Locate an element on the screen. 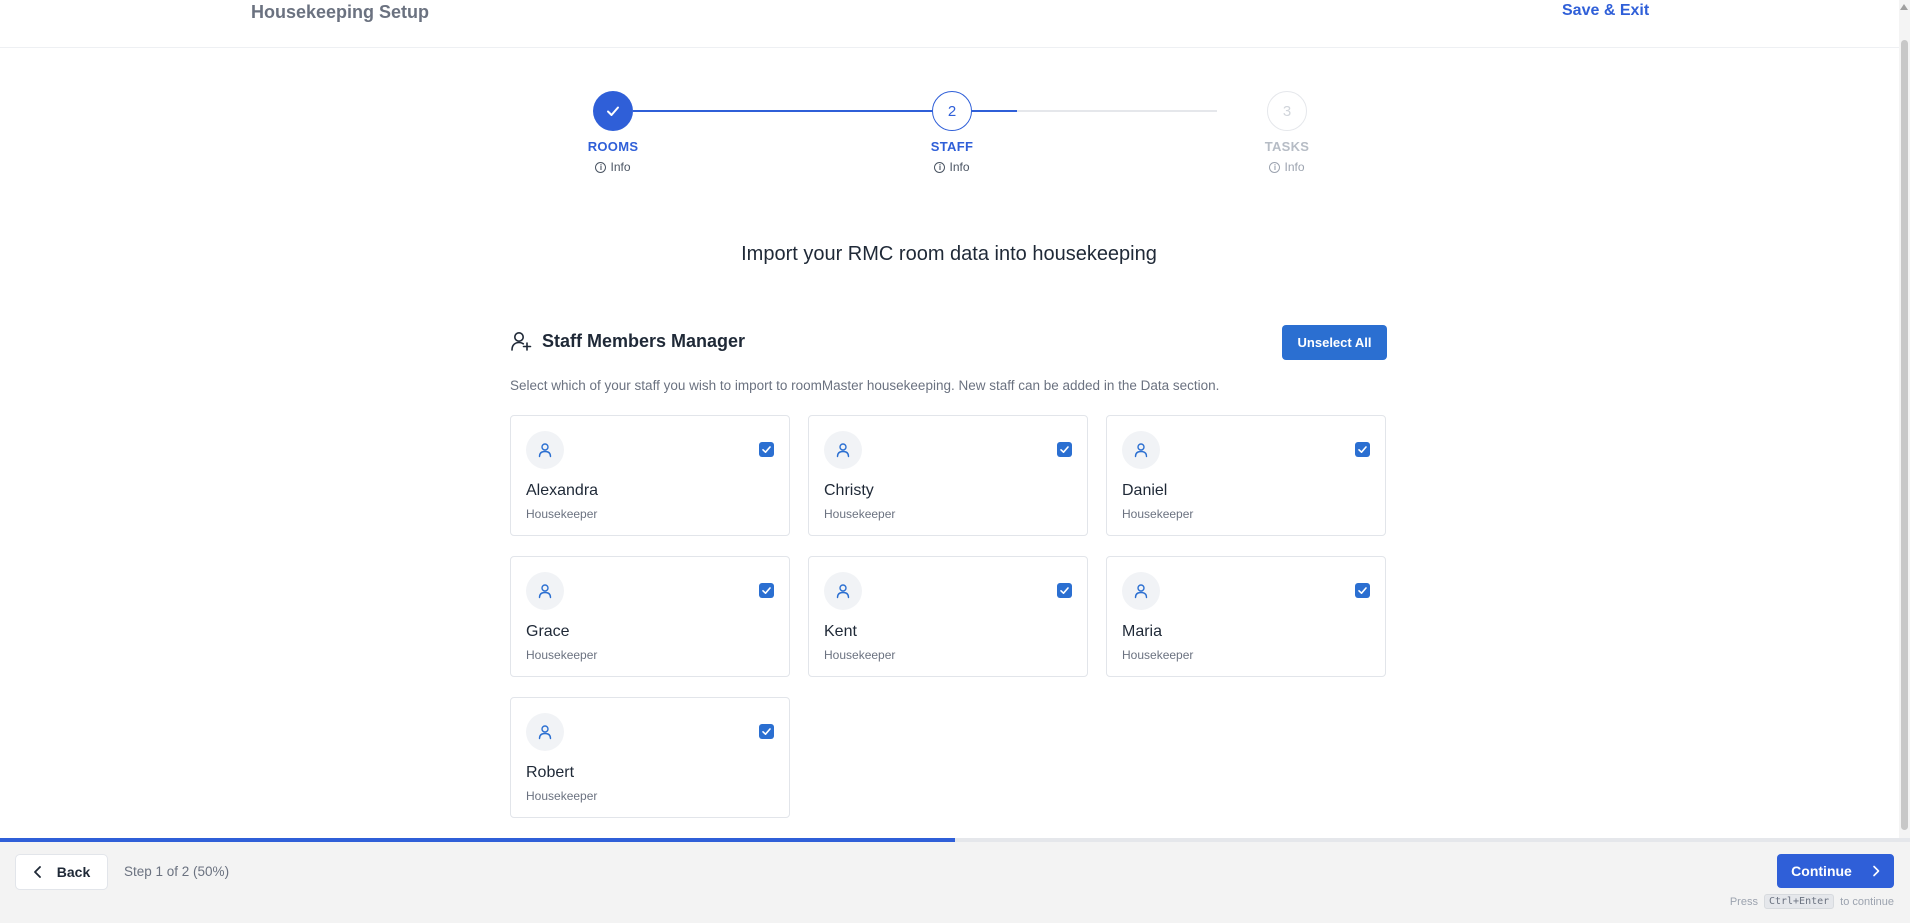  back-button: Back is located at coordinates (61, 872).